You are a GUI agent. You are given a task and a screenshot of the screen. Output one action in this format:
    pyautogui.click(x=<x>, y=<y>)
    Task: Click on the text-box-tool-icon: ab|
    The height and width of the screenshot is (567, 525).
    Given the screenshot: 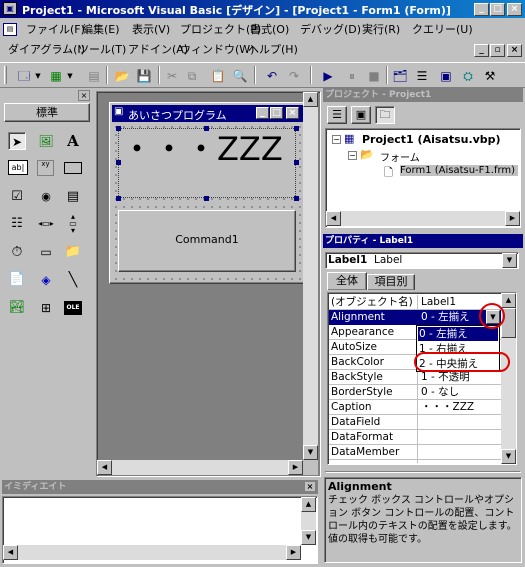 What is the action you would take?
    pyautogui.click(x=18, y=167)
    